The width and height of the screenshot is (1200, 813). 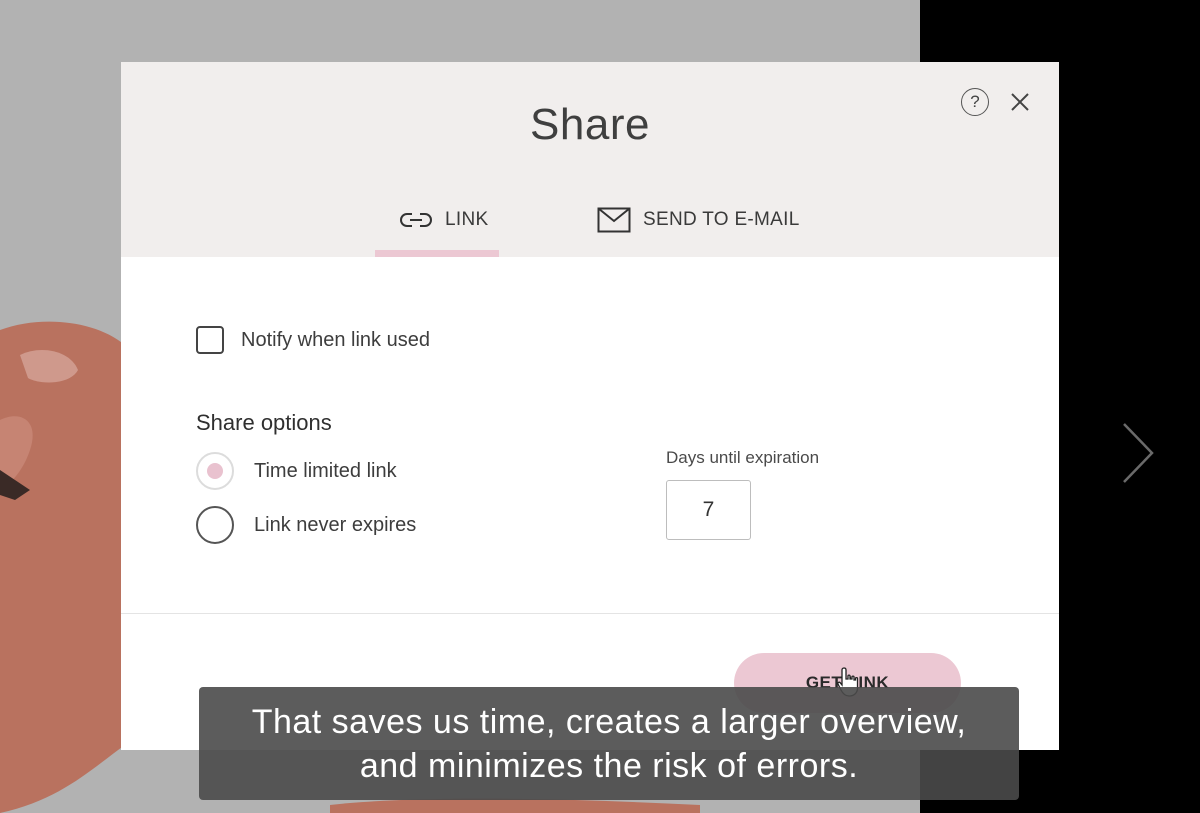 What do you see at coordinates (590, 124) in the screenshot?
I see `dialog-title: Share` at bounding box center [590, 124].